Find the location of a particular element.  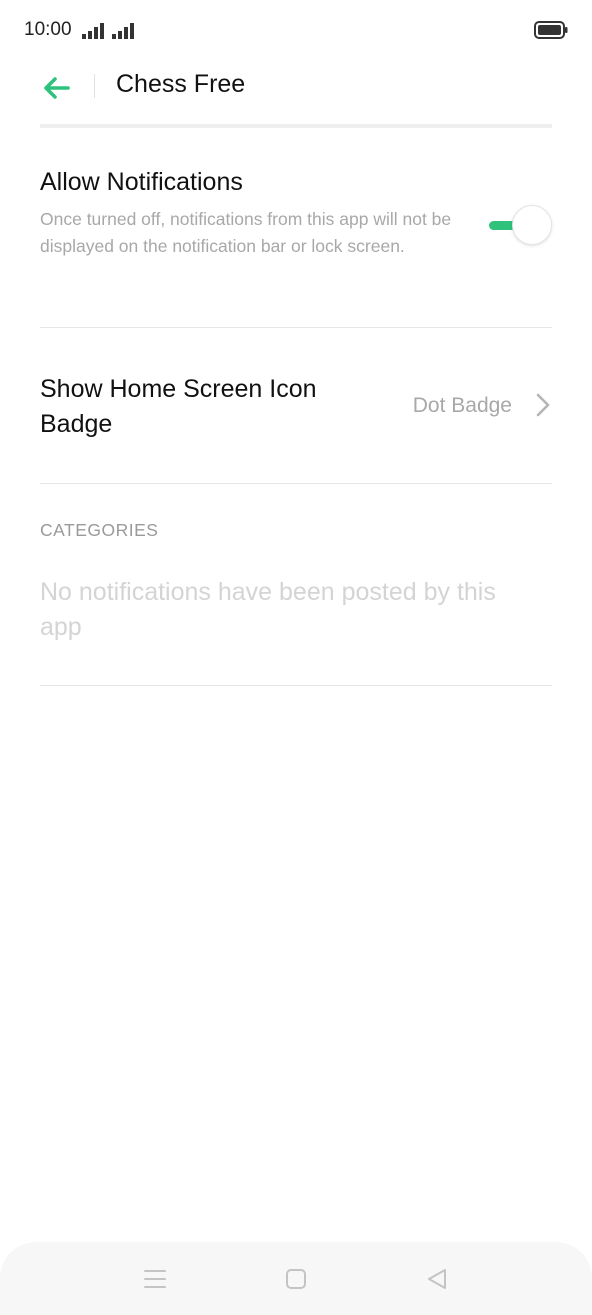

categories-section-label: CATEGORIES is located at coordinates (99, 530).